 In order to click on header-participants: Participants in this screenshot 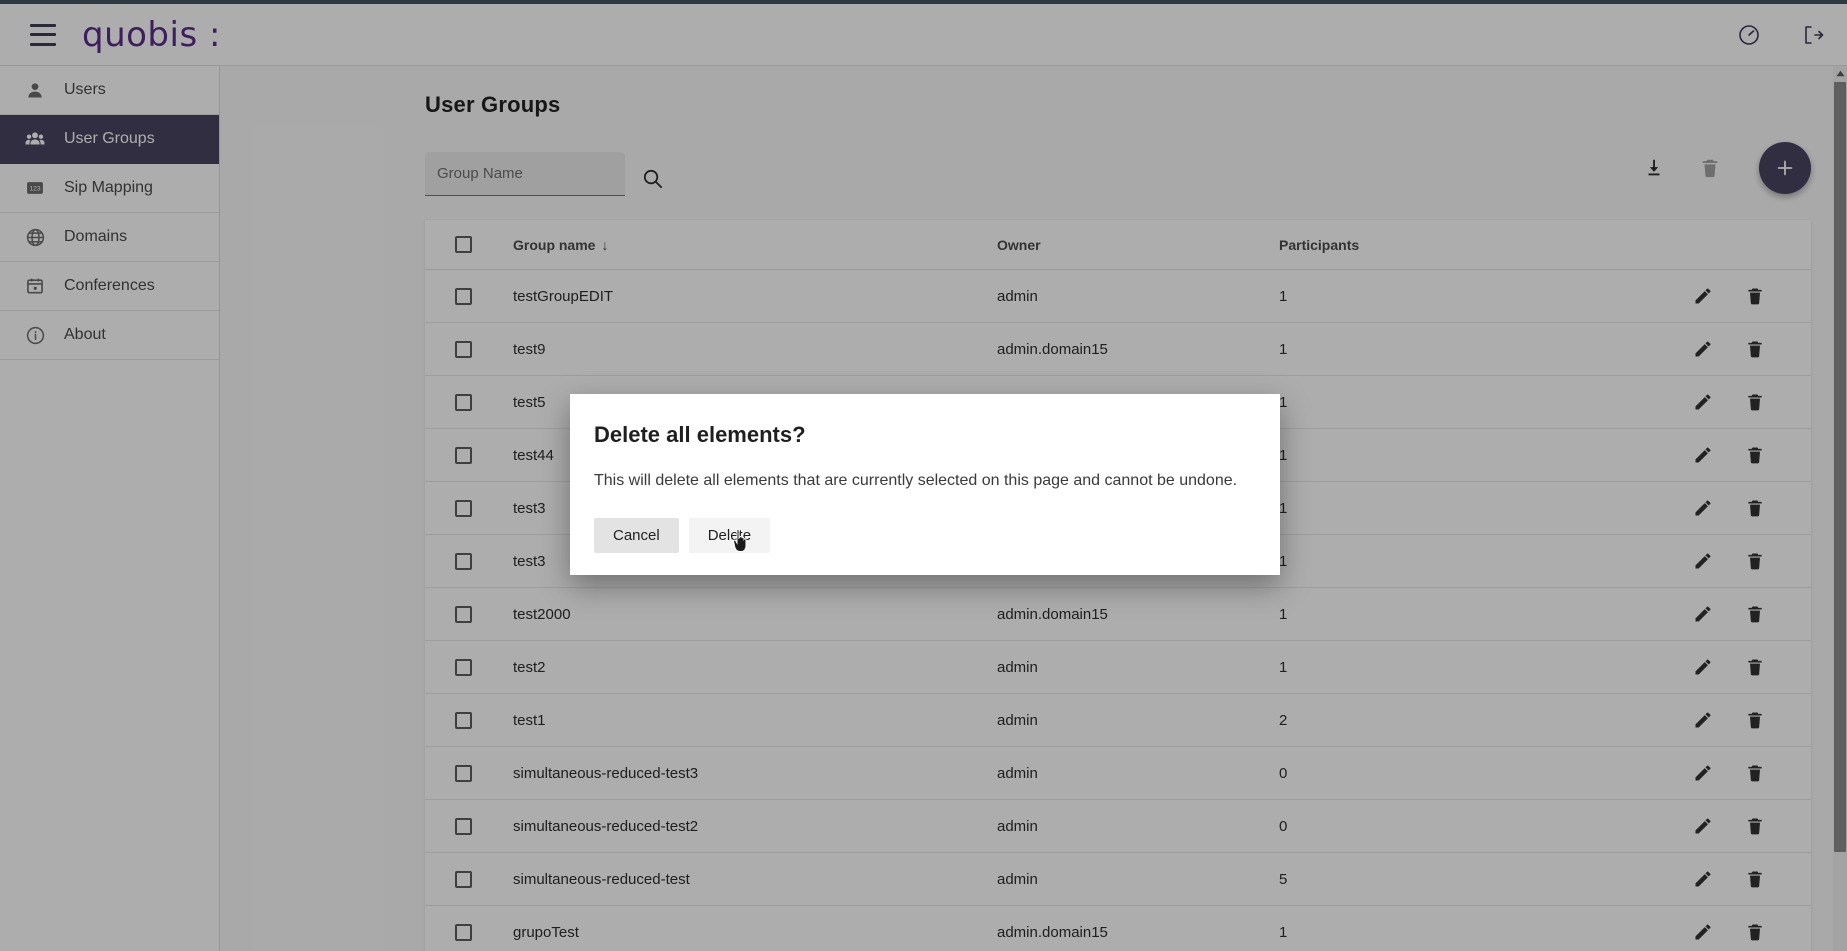, I will do `click(1404, 245)`.